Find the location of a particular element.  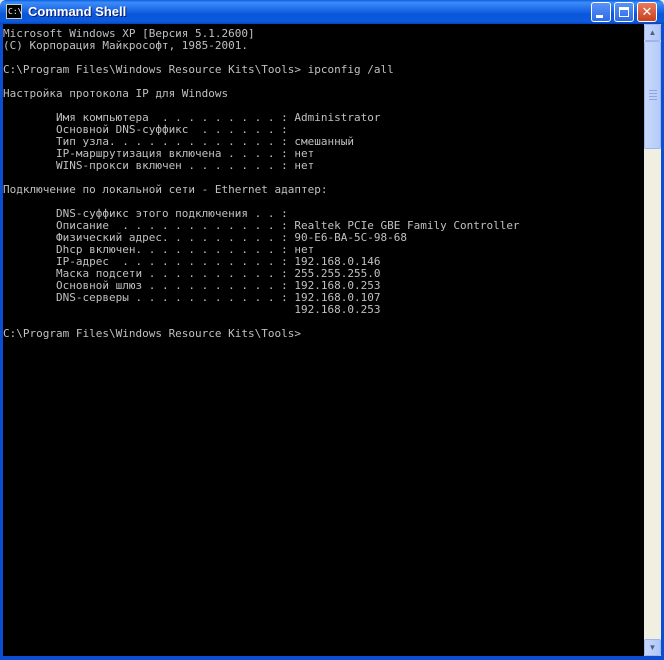

close-icon: ✕ is located at coordinates (647, 12).